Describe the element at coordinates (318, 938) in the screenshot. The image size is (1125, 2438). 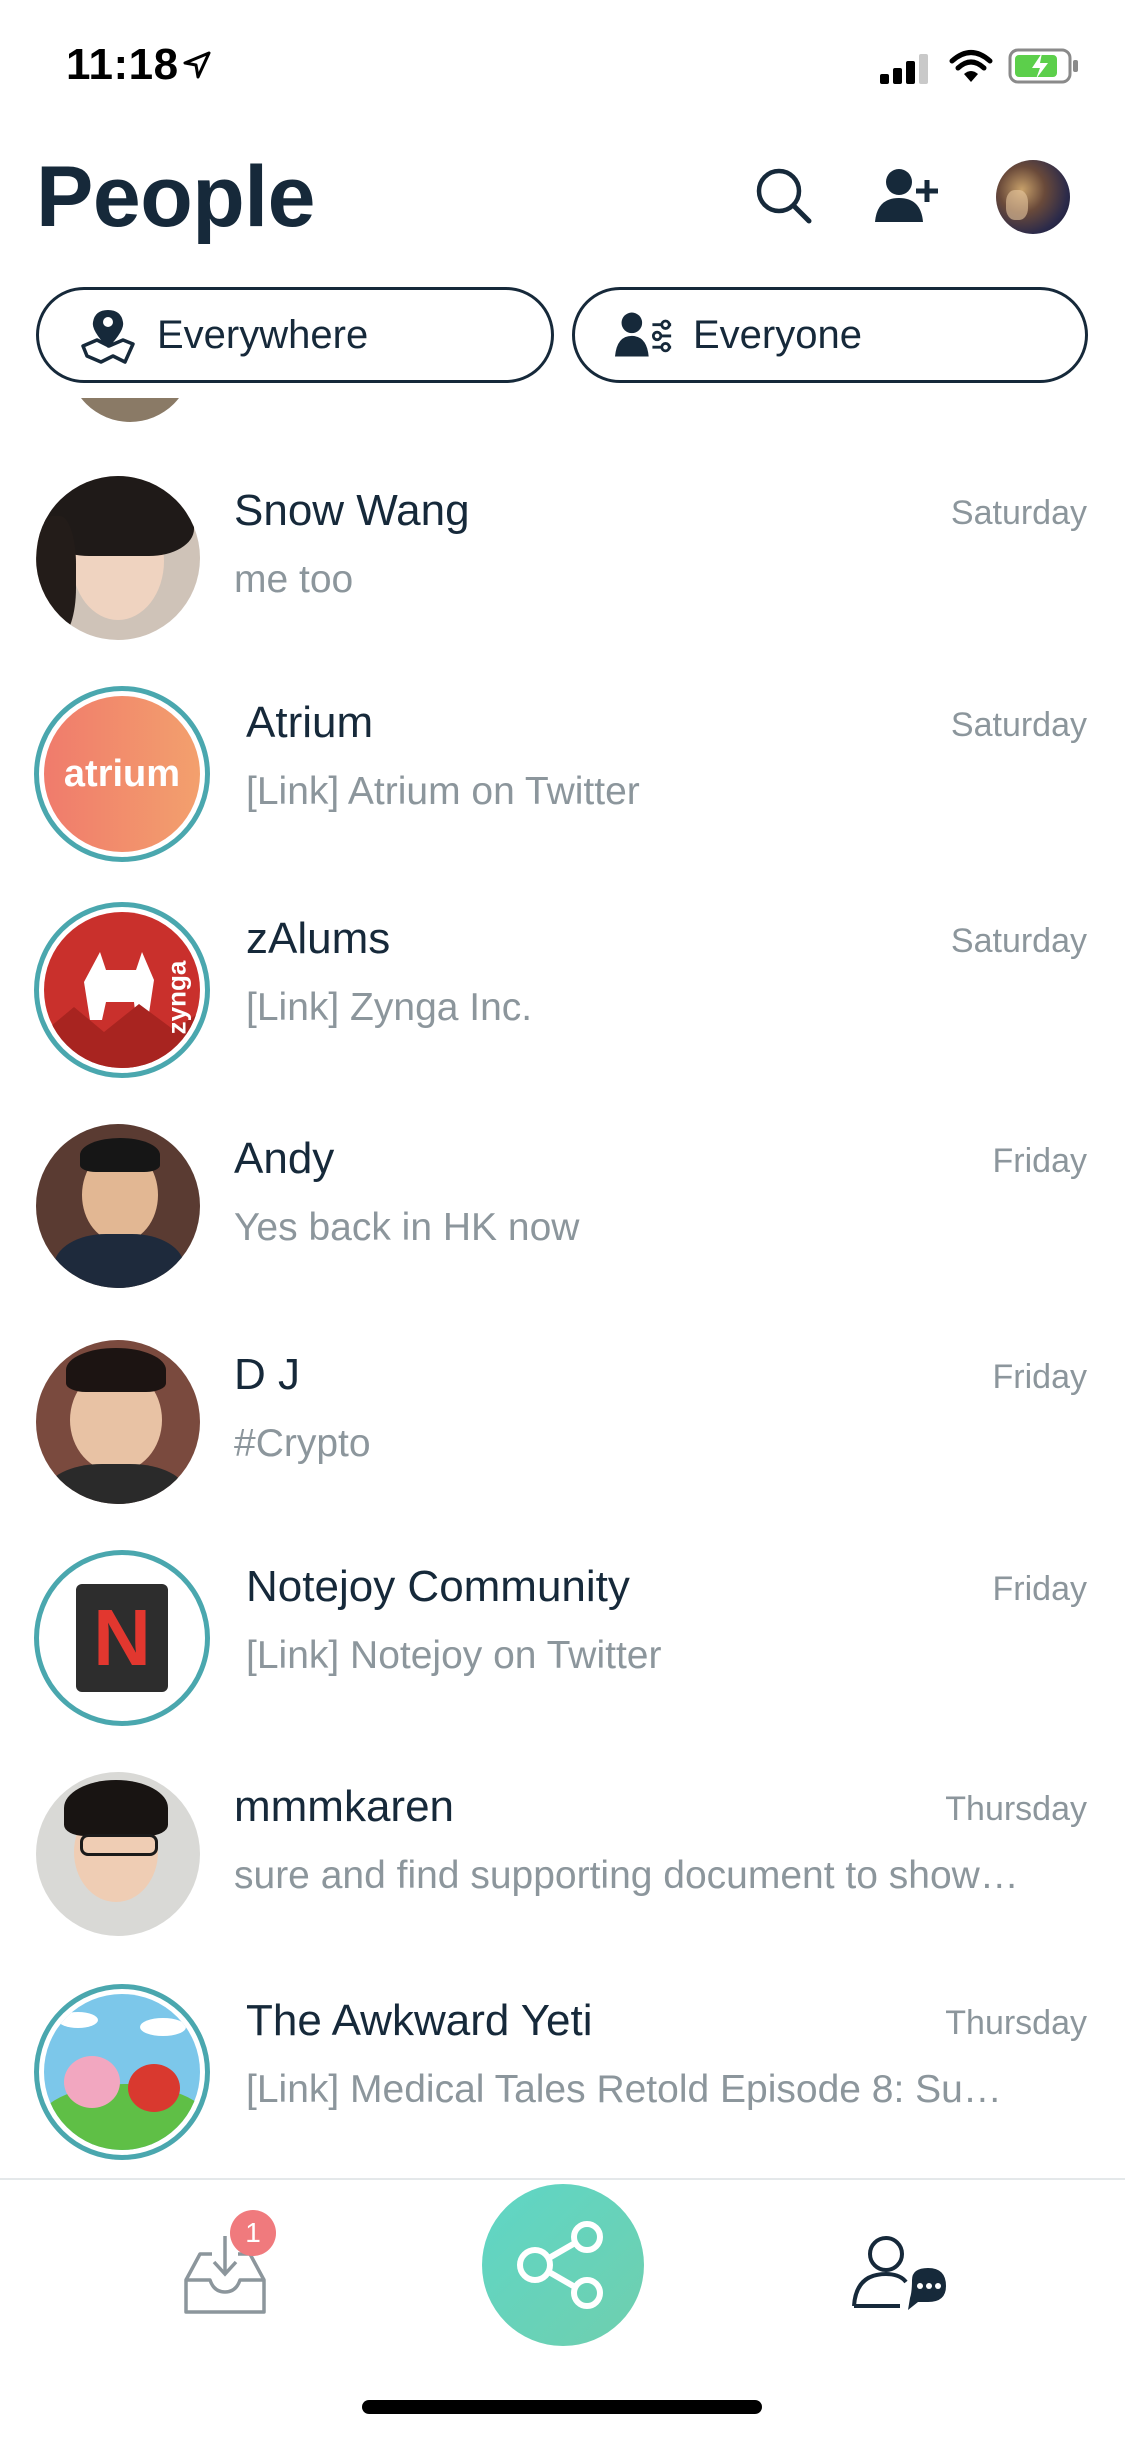
I see `contact-name: zAlums` at that location.